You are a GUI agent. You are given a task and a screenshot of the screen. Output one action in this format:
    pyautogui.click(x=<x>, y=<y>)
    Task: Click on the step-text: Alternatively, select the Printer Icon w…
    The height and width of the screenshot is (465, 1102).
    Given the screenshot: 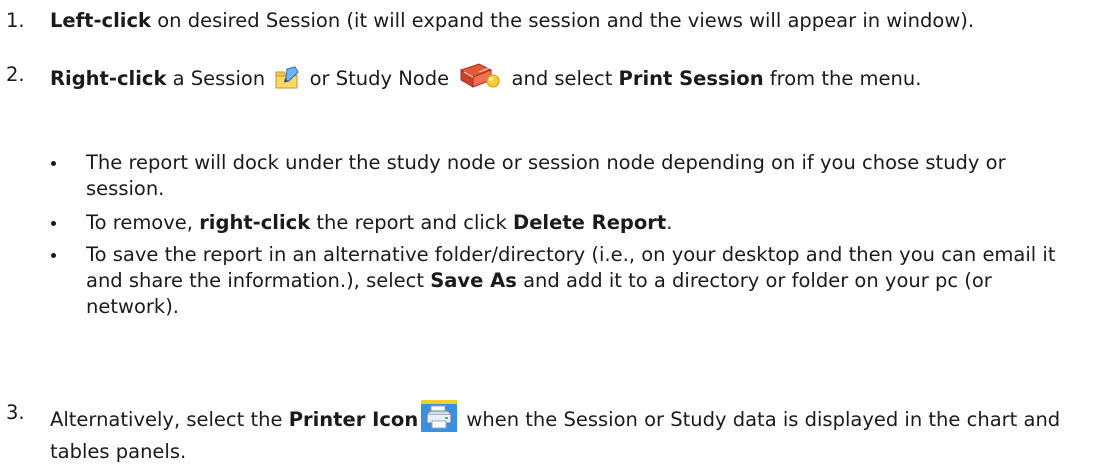 What is the action you would take?
    pyautogui.click(x=567, y=432)
    